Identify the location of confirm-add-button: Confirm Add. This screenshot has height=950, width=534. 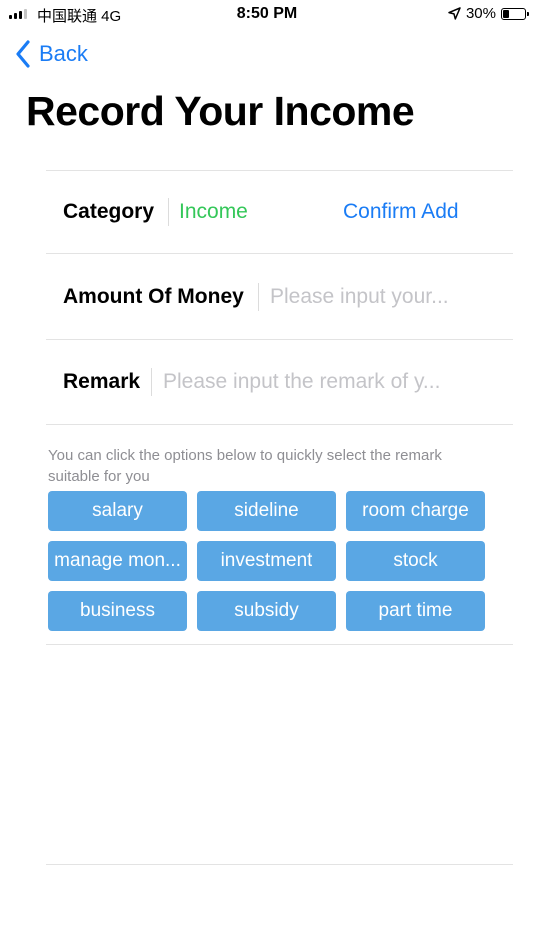
(401, 212).